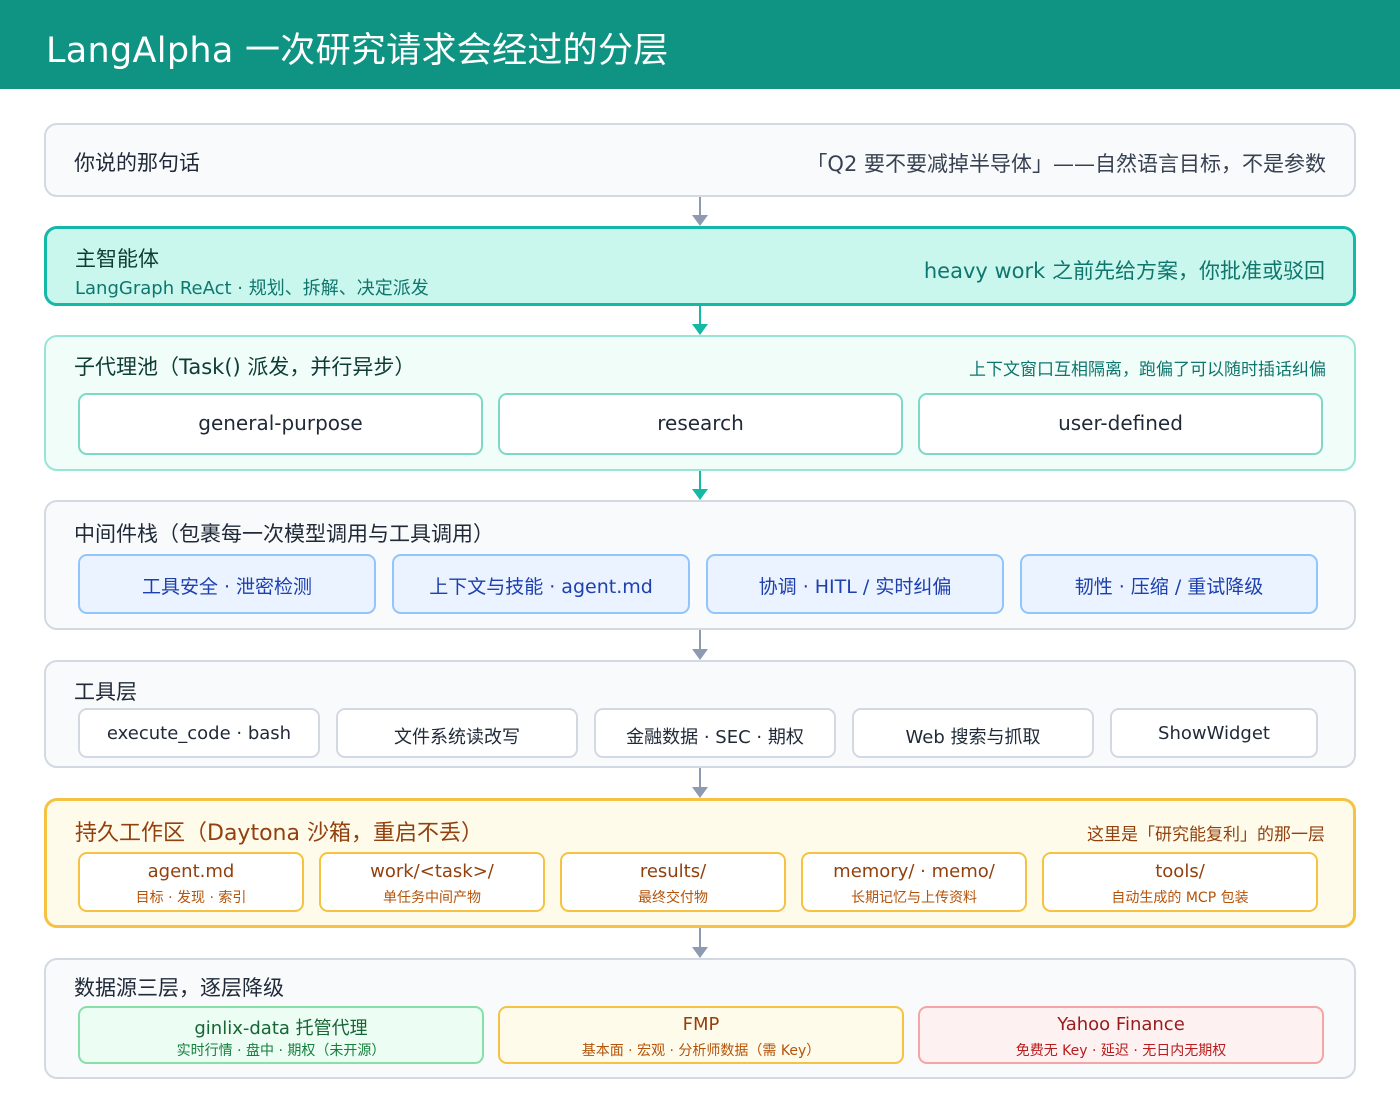 Image resolution: width=1400 pixels, height=1106 pixels. I want to click on middleware-chip: 韧性 · 压缩 / 重试降级, so click(1169, 584).